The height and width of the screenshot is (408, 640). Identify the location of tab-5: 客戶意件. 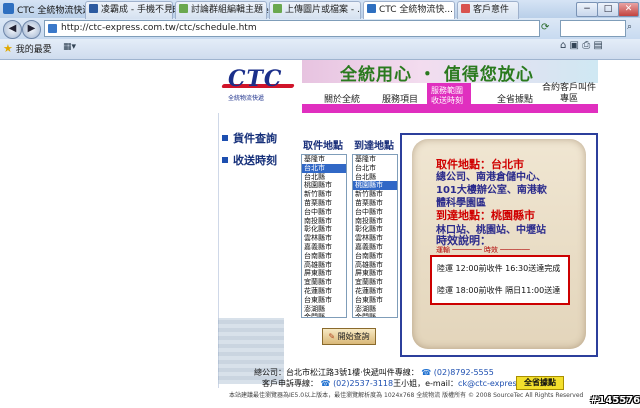
(488, 10).